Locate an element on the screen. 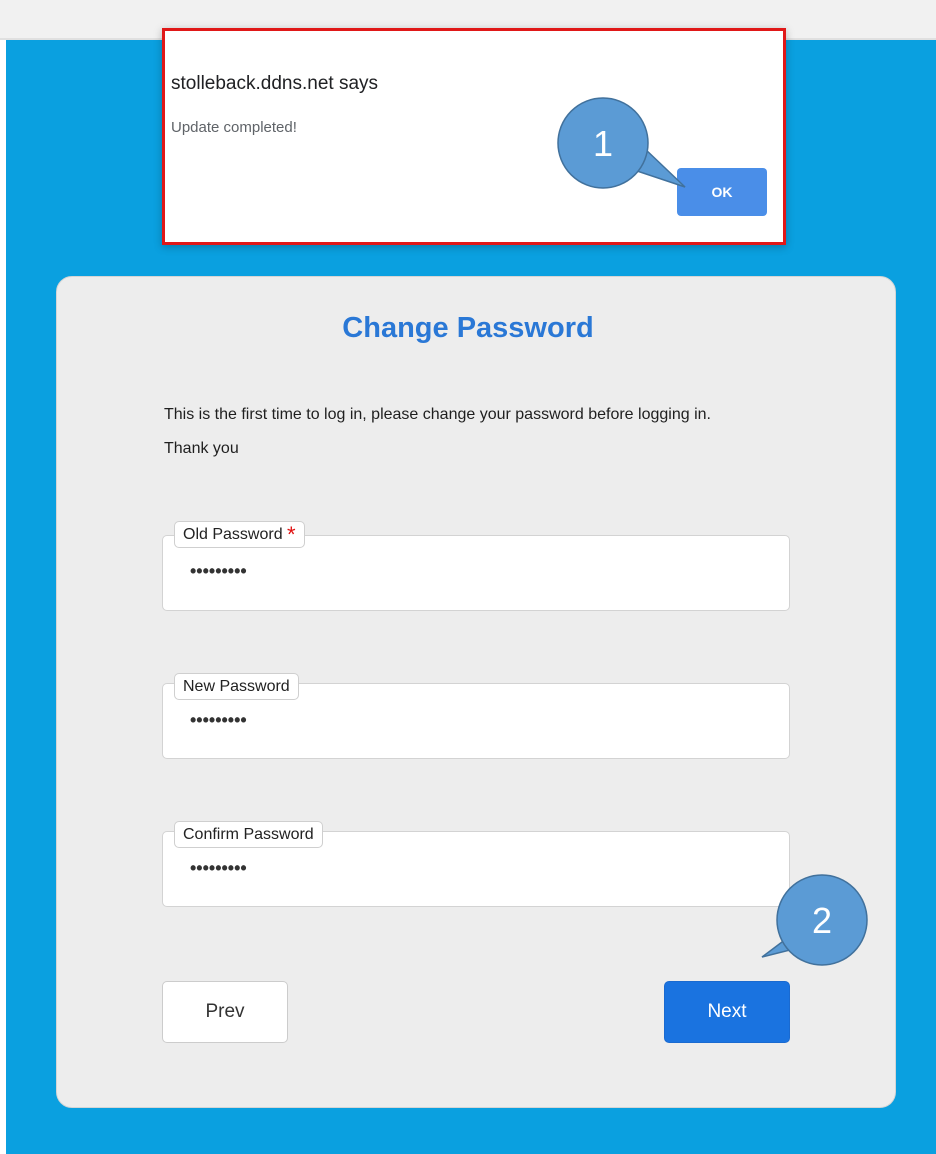  new-password-value: ••••••••• is located at coordinates (218, 720).